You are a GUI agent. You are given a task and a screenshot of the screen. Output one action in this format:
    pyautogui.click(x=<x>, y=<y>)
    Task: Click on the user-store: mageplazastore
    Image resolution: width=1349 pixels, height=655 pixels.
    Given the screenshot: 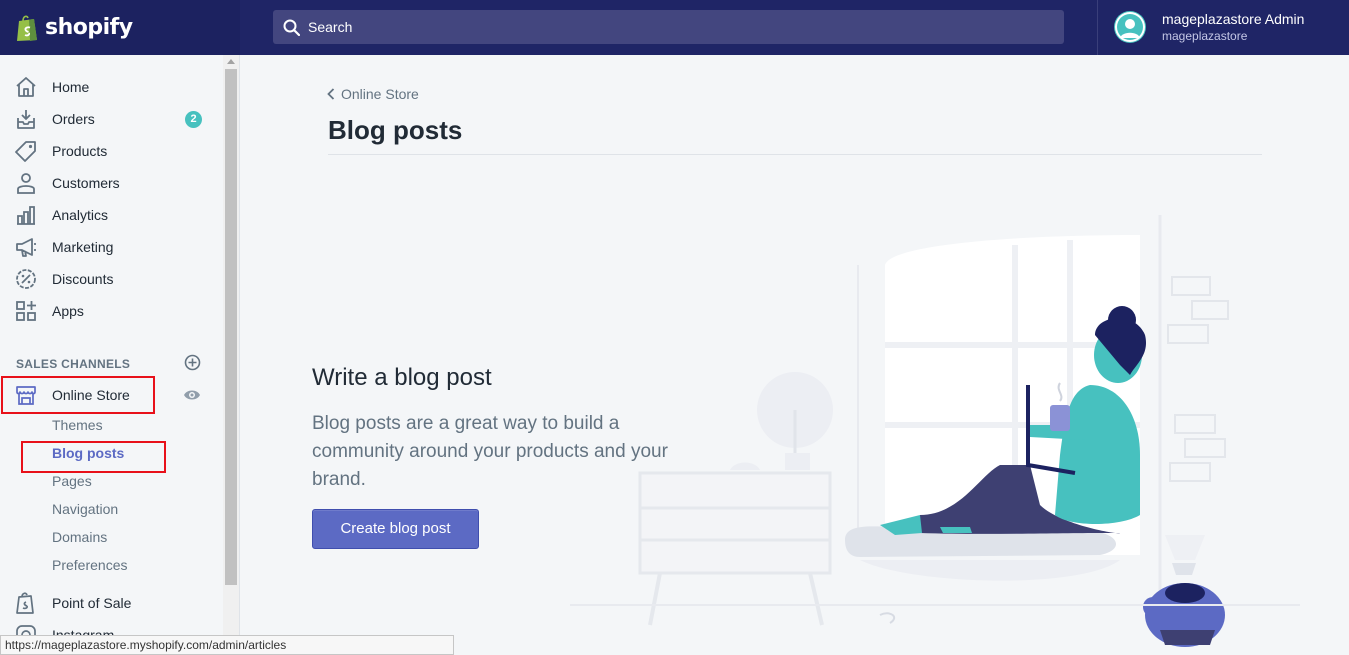 What is the action you would take?
    pyautogui.click(x=1204, y=36)
    